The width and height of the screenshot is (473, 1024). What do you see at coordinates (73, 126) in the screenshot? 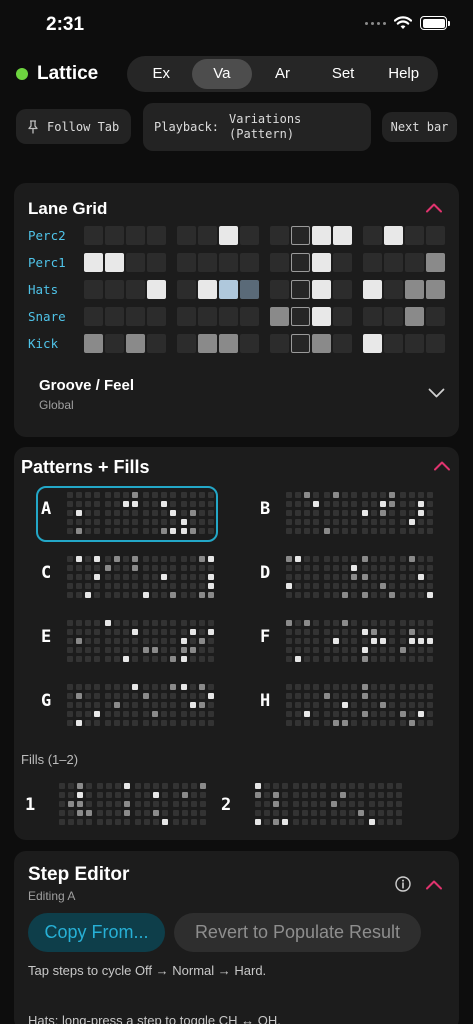
I see `follow-tab-button: Follow Tab` at bounding box center [73, 126].